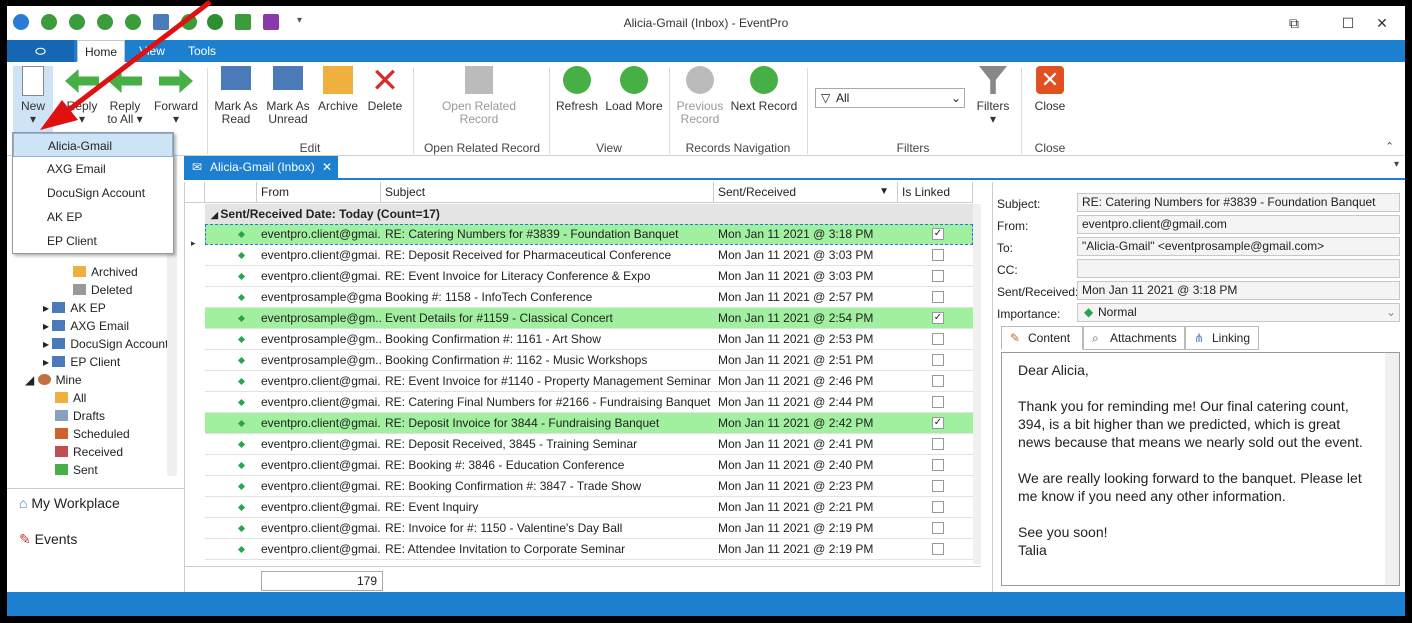  Describe the element at coordinates (1222, 338) in the screenshot. I see `tab-linking: ⋔ Linking` at that location.